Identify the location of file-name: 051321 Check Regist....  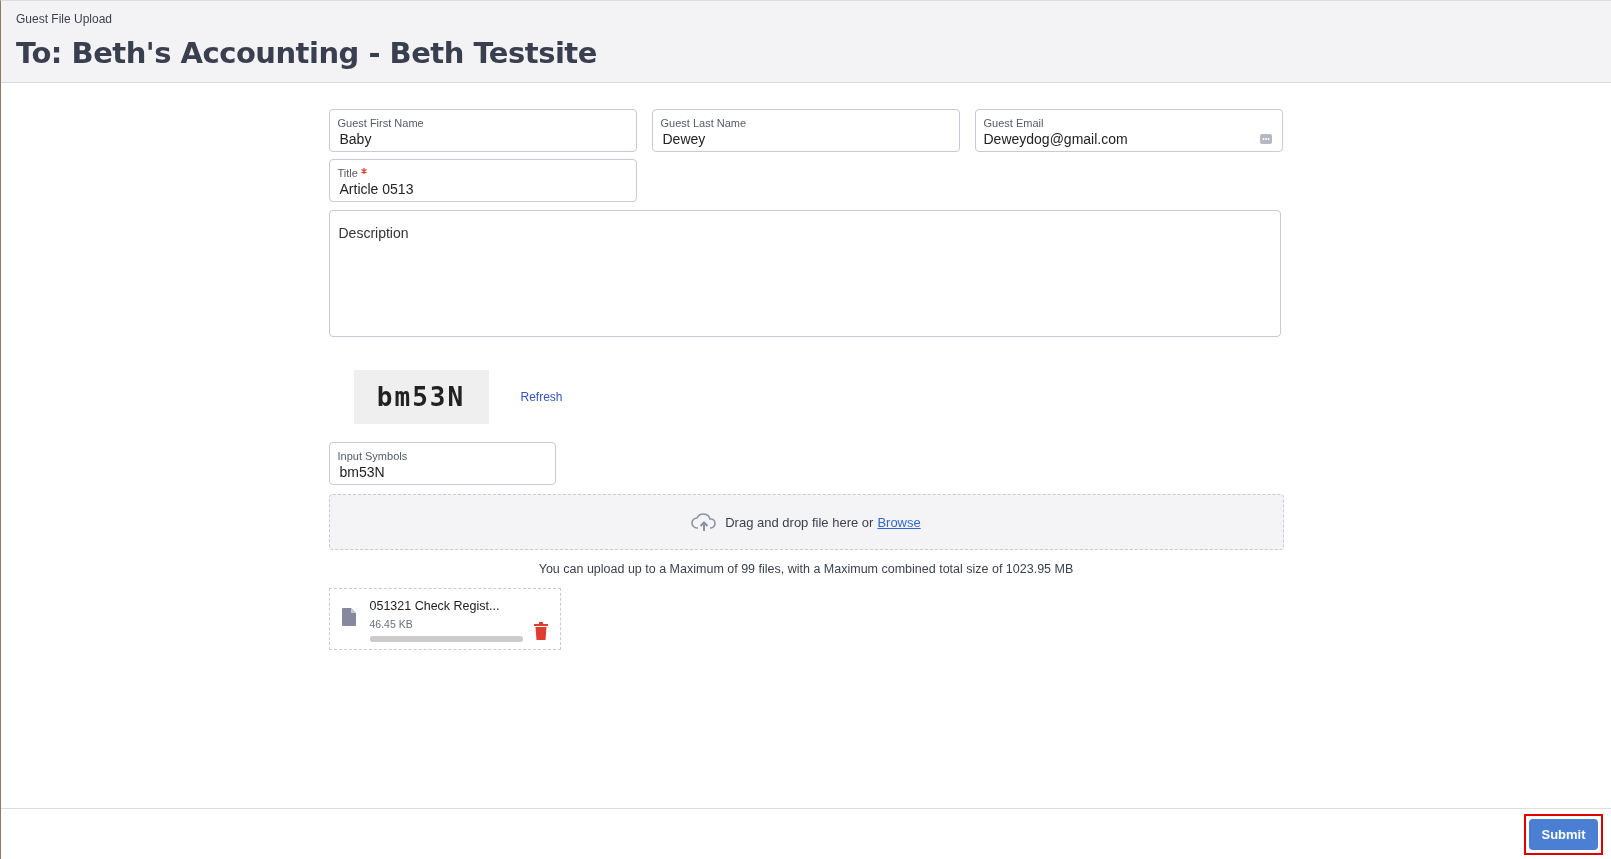
(435, 606).